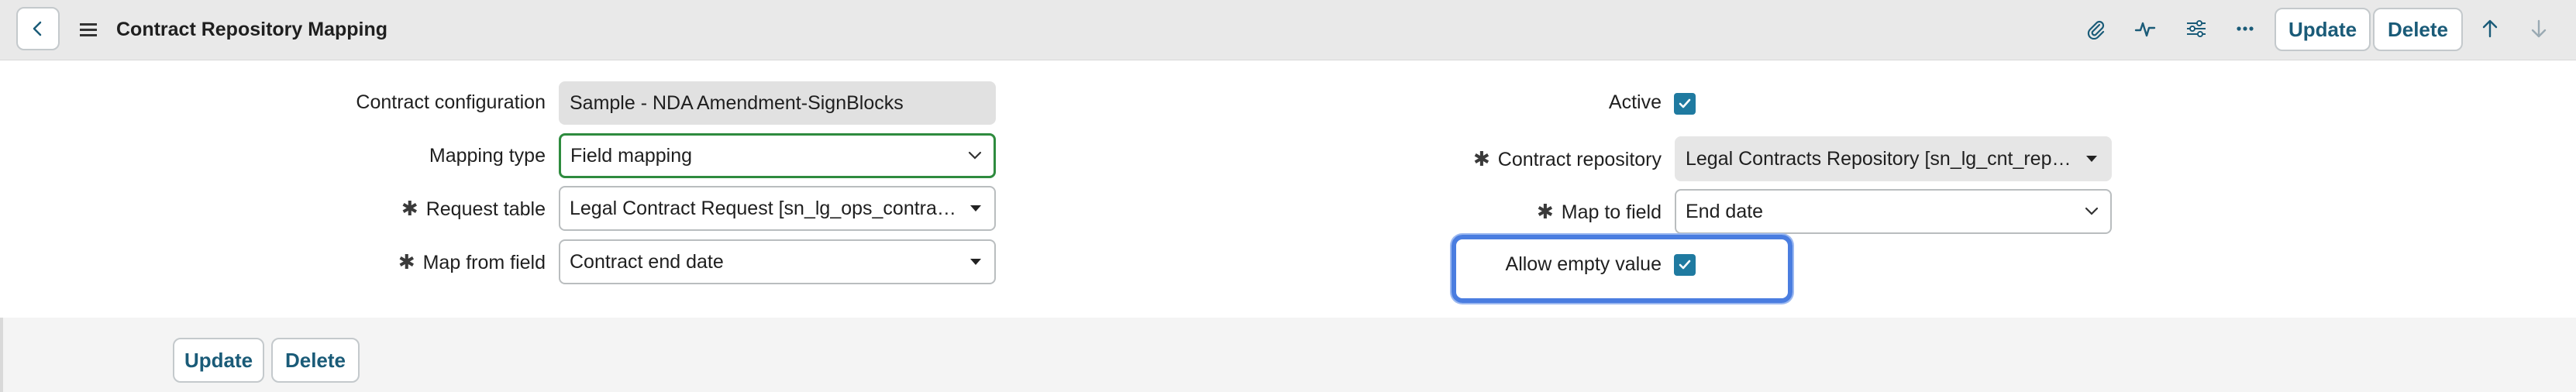  I want to click on focus-highlight, so click(1622, 269).